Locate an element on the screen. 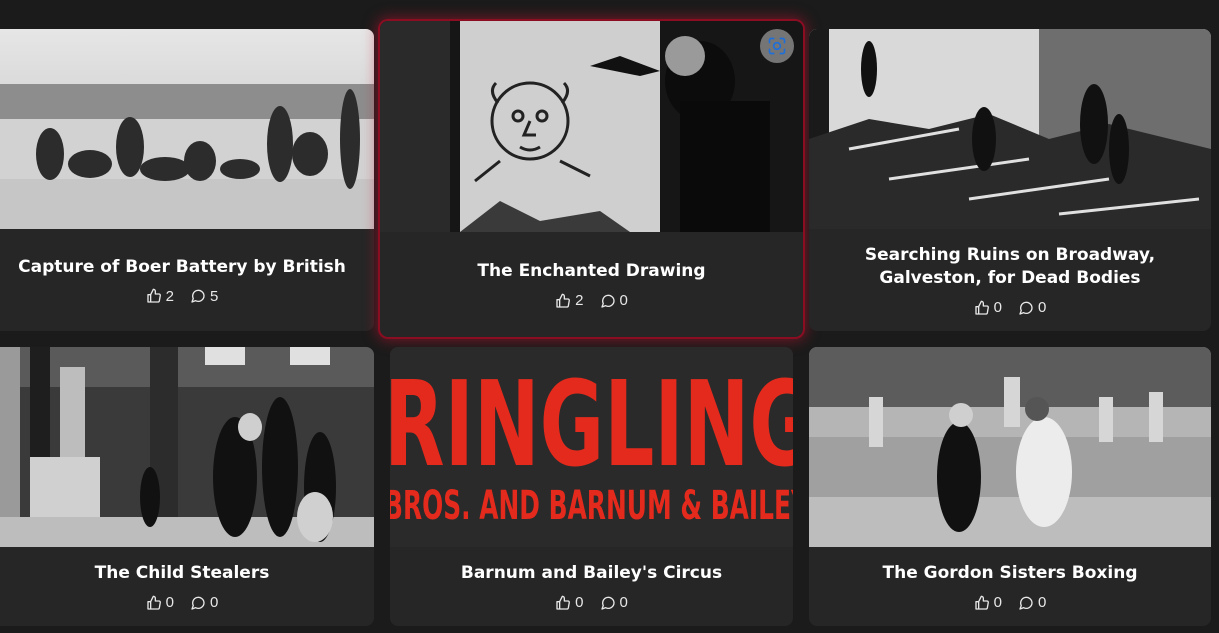  video-card-capture-of-boer-battery: Capture of Boer Battery by British 2 5 is located at coordinates (187, 180).